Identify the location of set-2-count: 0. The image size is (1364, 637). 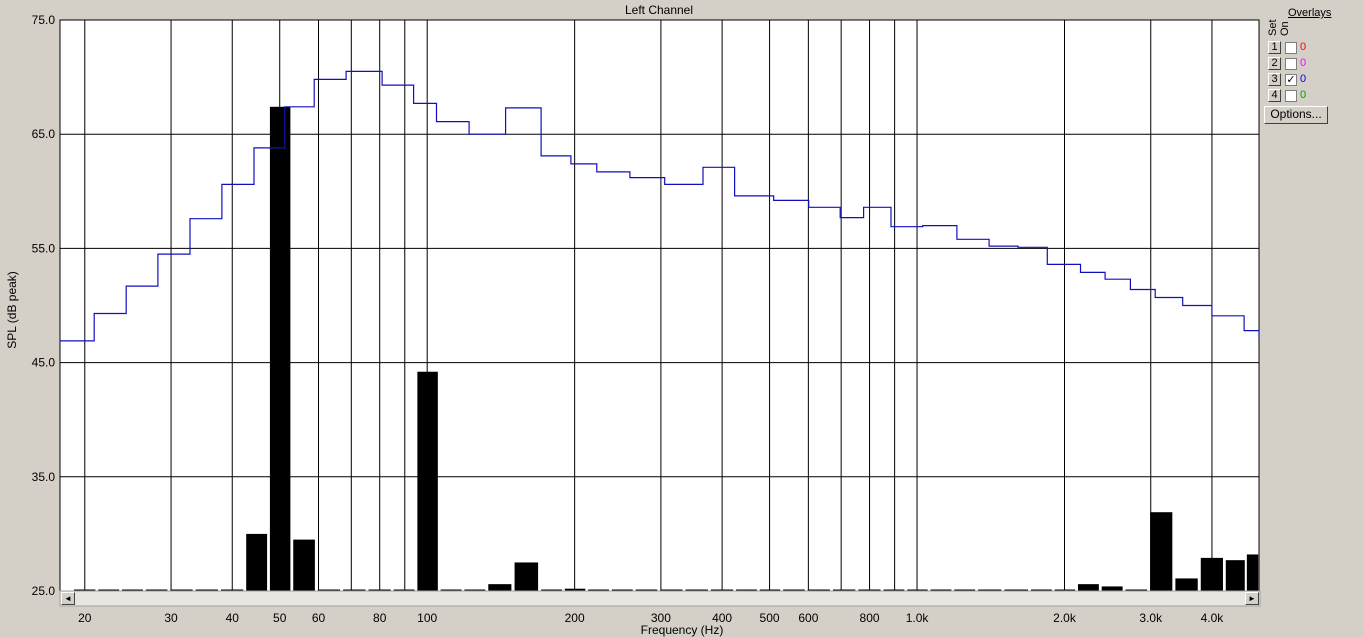
(1303, 63).